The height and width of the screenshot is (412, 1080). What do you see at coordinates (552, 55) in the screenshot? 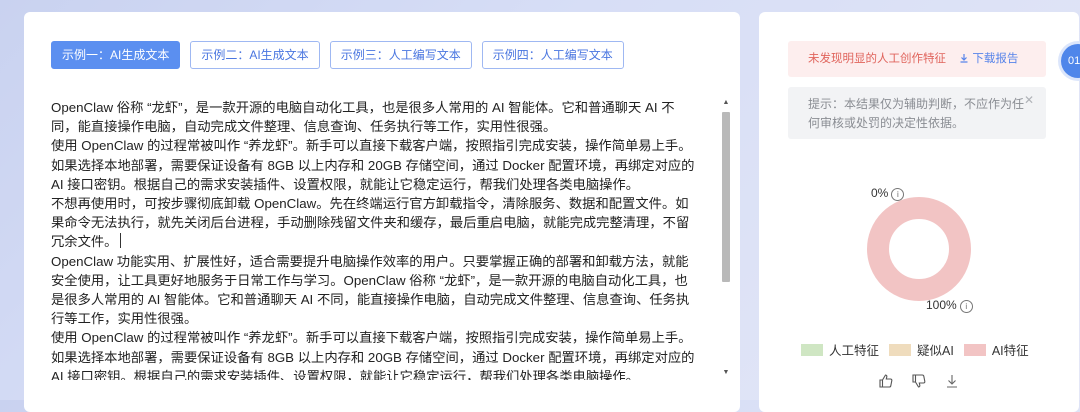
I see `tab-example-4: 示例四：人工编写文本` at bounding box center [552, 55].